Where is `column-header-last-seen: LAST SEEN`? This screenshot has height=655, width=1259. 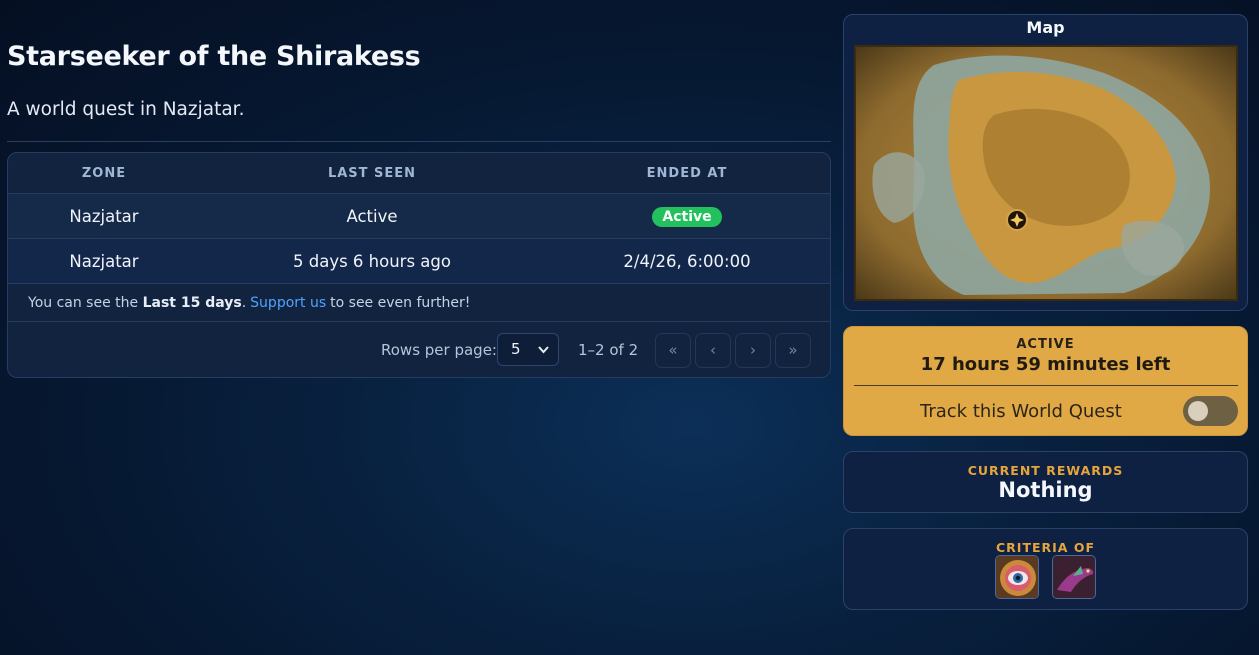 column-header-last-seen: LAST SEEN is located at coordinates (372, 173).